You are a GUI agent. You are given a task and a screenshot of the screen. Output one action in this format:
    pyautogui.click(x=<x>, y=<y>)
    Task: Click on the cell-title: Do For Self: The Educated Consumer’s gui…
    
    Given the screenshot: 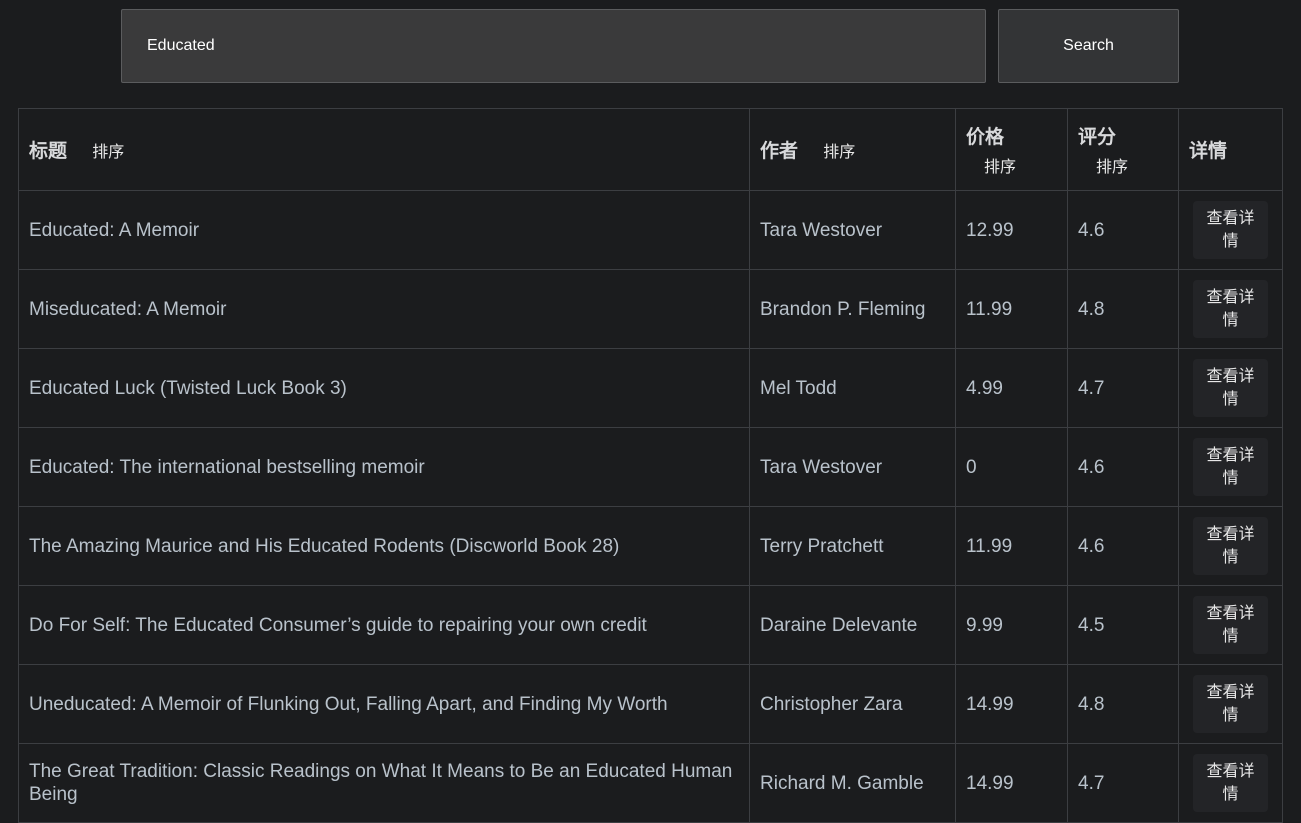 What is the action you would take?
    pyautogui.click(x=384, y=625)
    